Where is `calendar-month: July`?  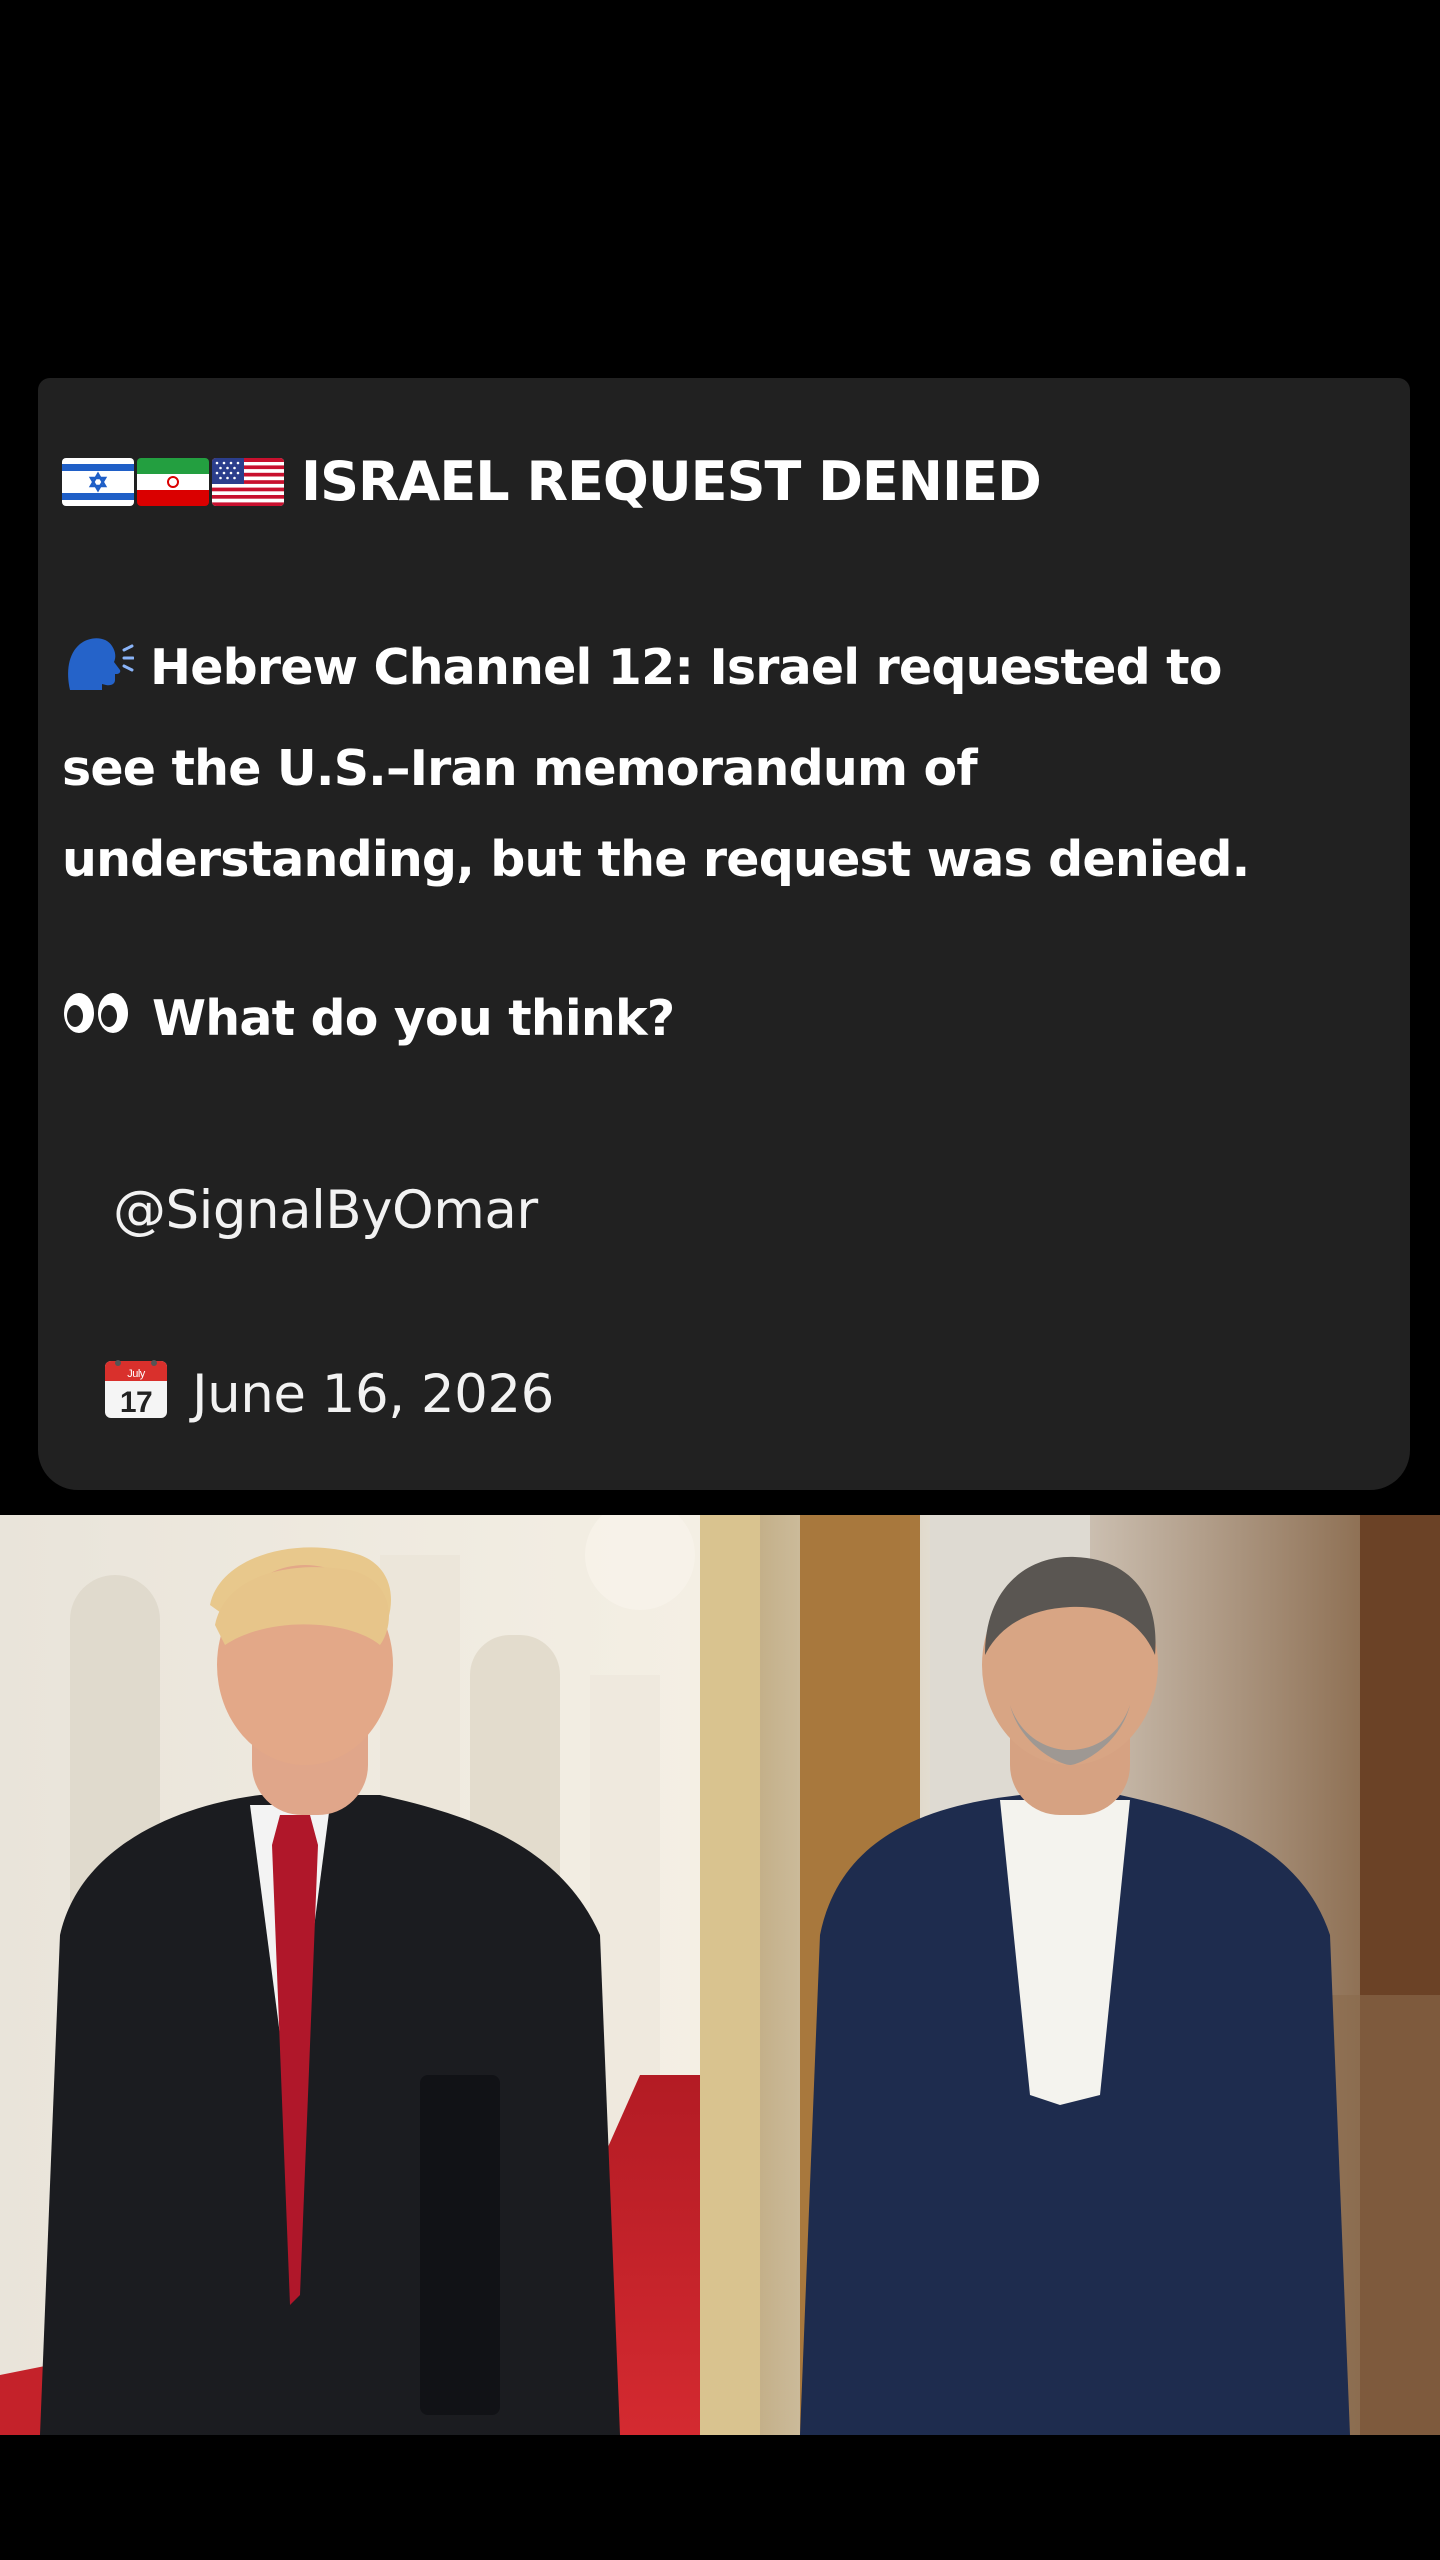
calendar-month: July is located at coordinates (136, 1374).